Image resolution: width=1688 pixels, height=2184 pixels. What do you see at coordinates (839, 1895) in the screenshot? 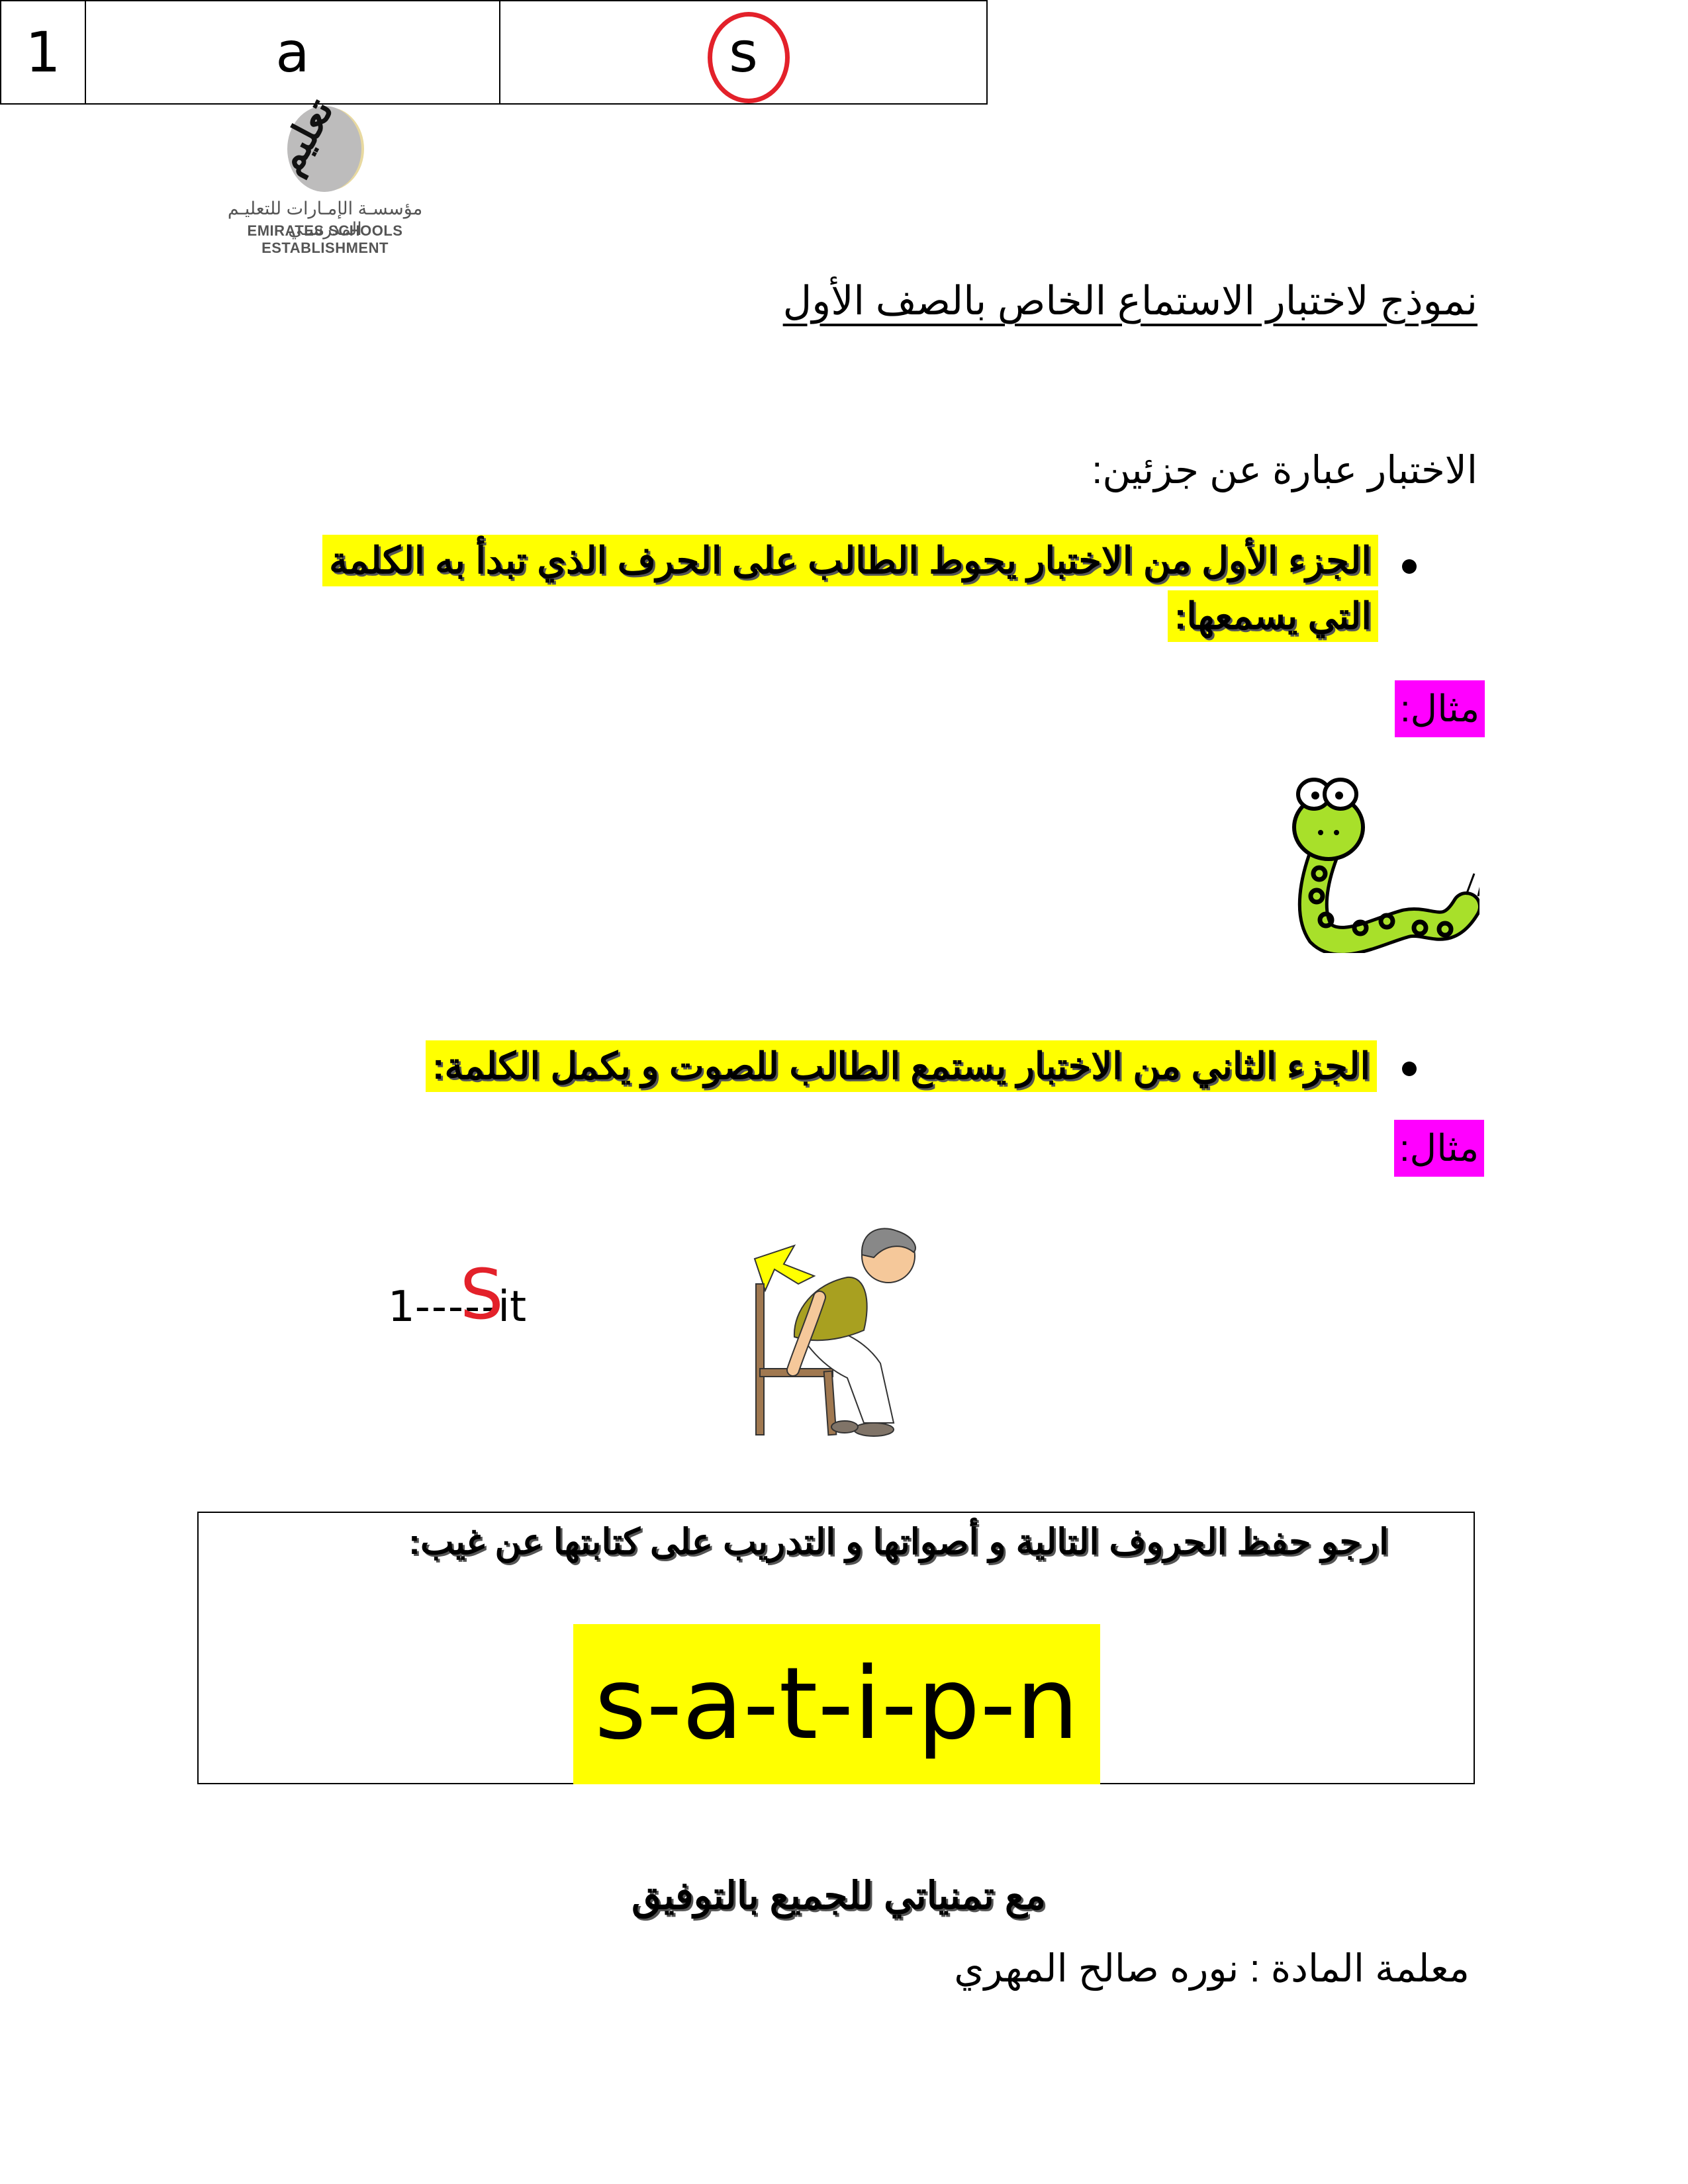
I see `closing-wishes: مع تمنياتي للجميع بالتوفيق` at bounding box center [839, 1895].